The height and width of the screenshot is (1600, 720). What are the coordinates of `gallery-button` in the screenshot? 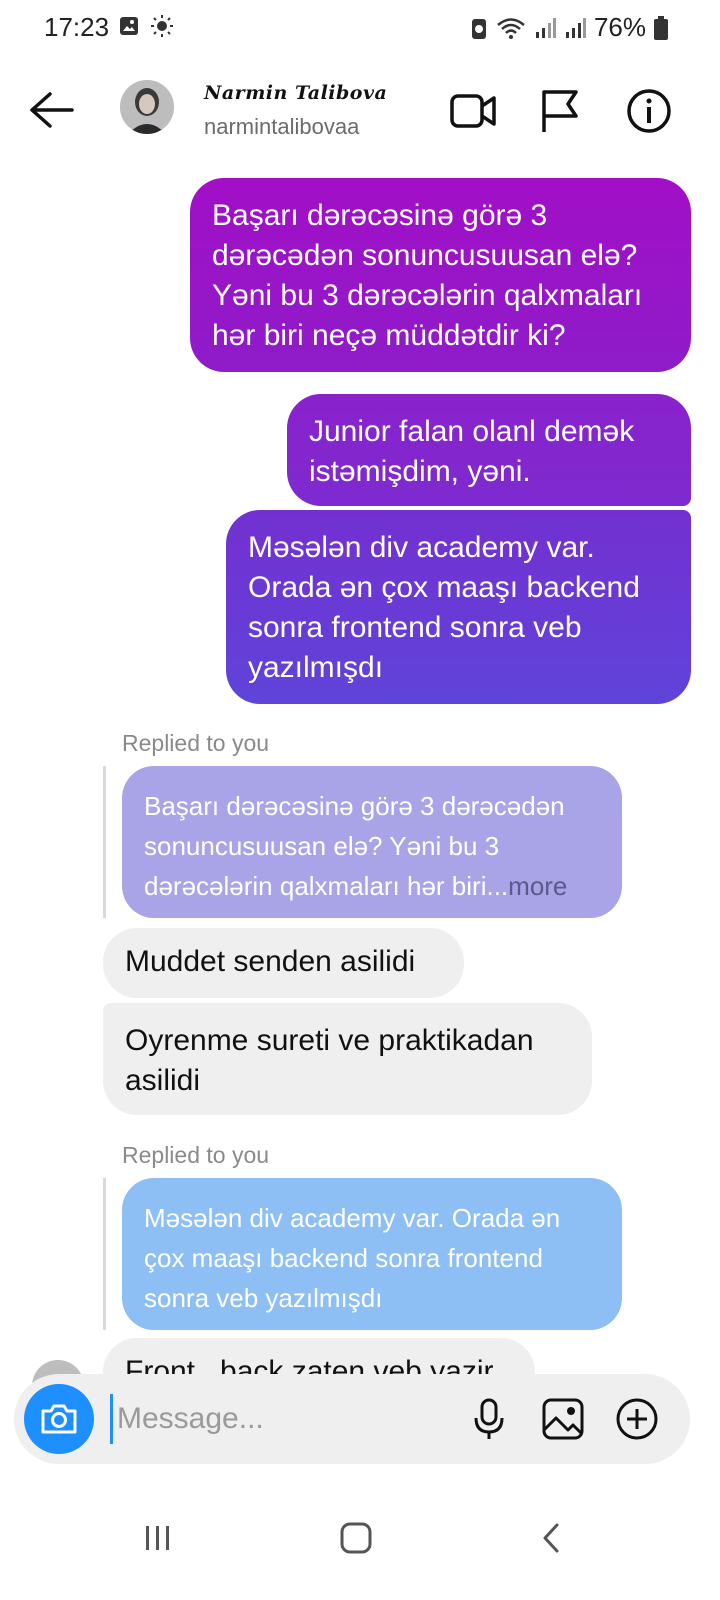 It's located at (563, 1419).